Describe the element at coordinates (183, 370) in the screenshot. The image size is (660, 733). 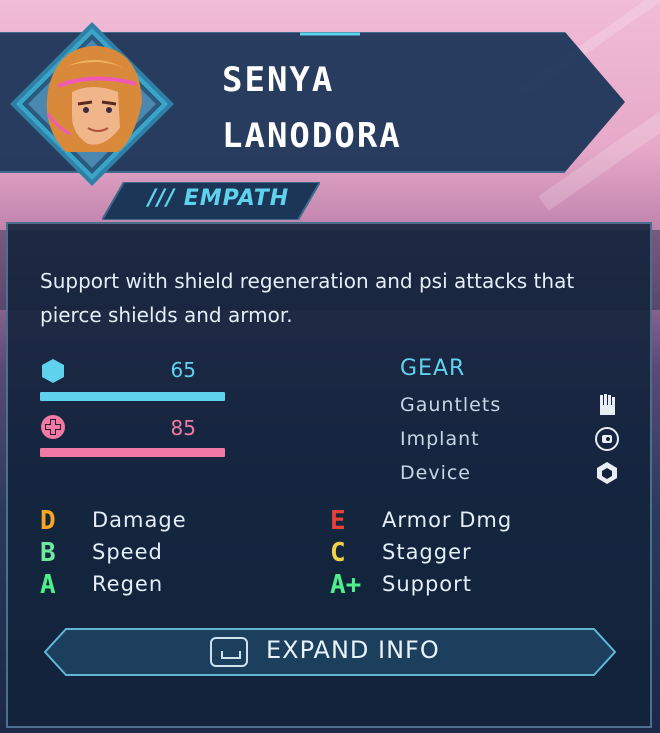
I see `shield-value: 65` at that location.